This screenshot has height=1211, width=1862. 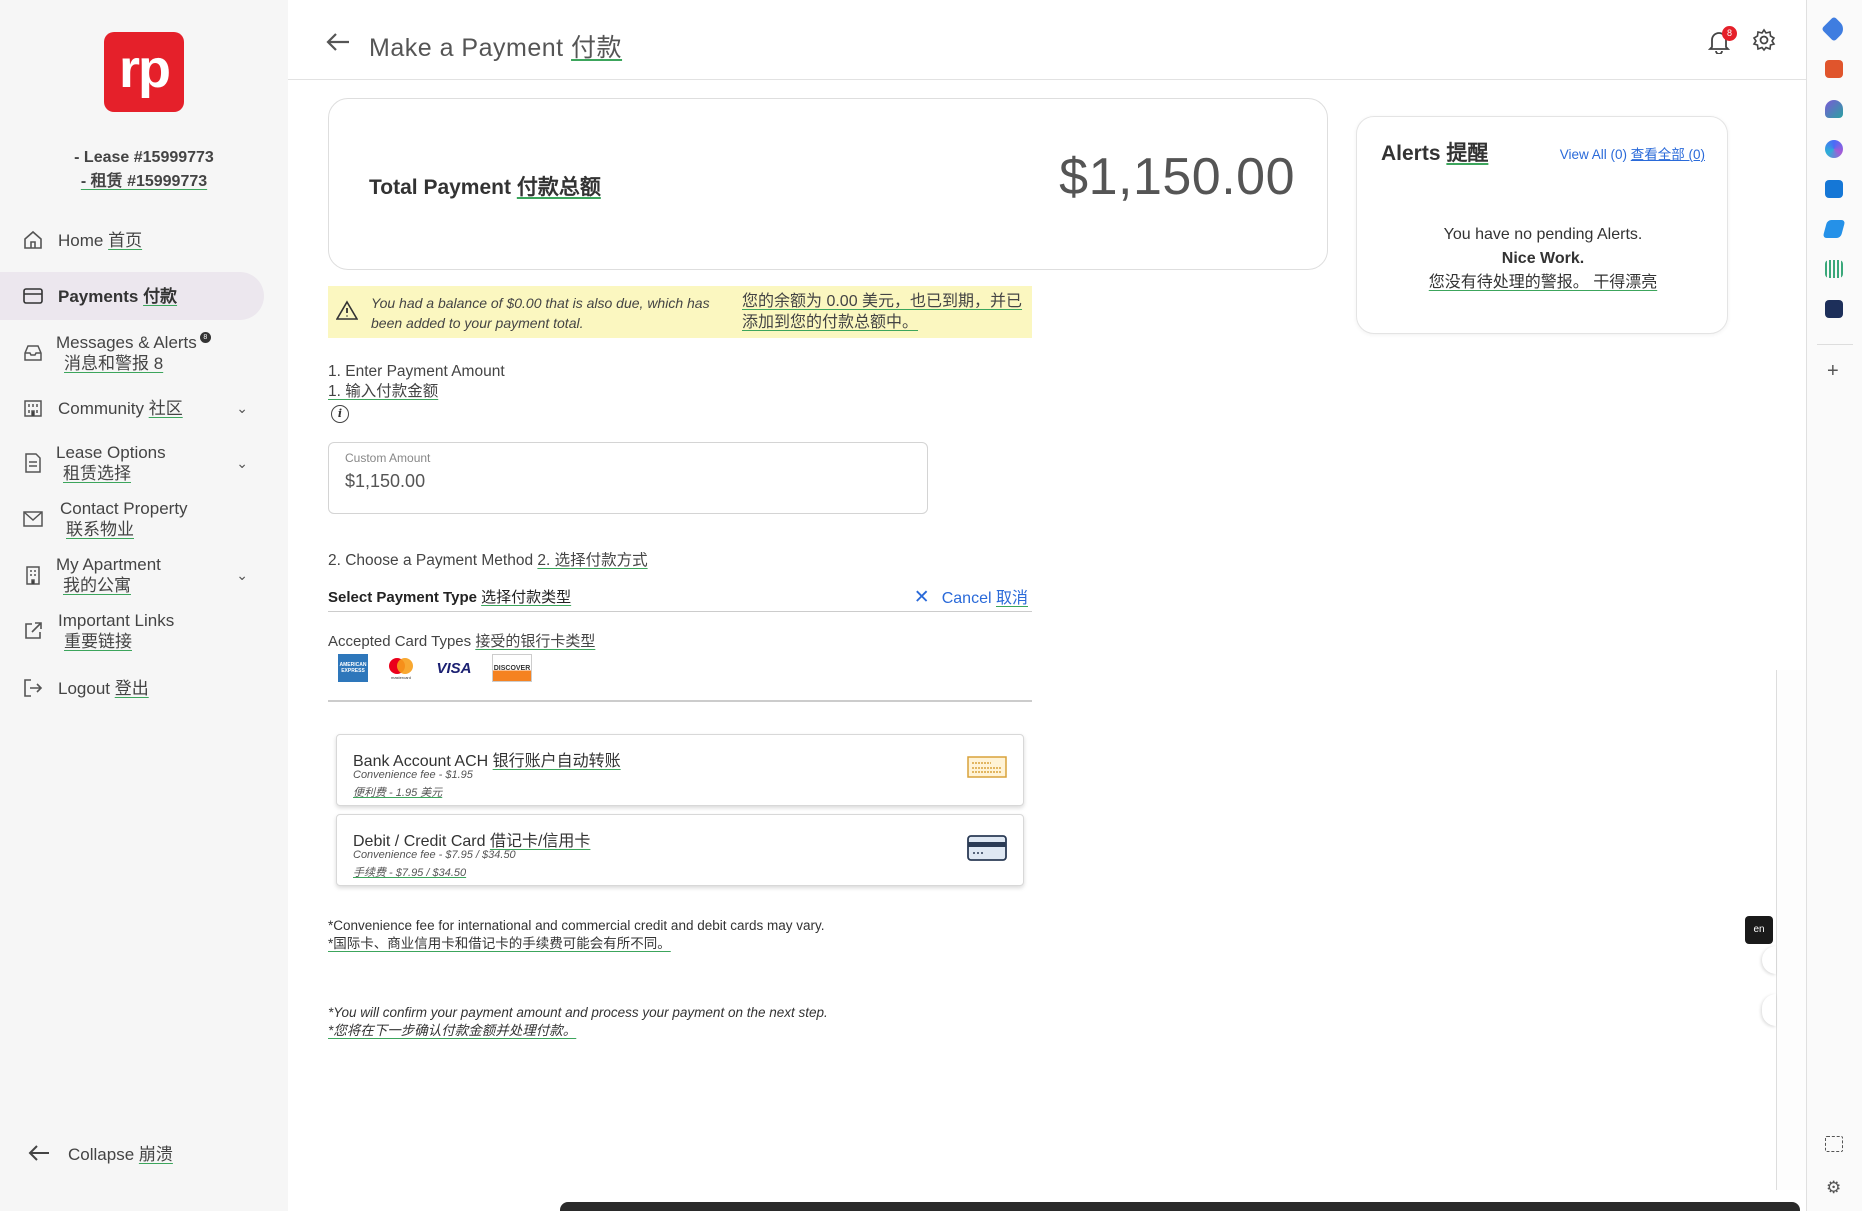 What do you see at coordinates (400, 641) in the screenshot?
I see `accepted-en: Accepted Card Types` at bounding box center [400, 641].